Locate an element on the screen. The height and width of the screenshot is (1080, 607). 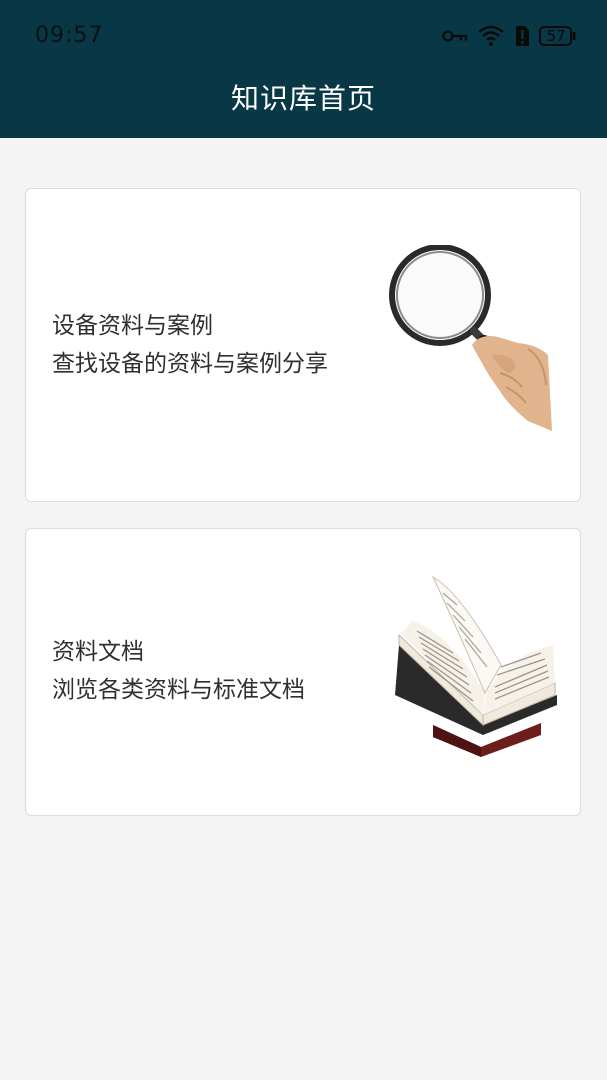
card-text: 设备资料与案例 查找设备的资料与案例分享 is located at coordinates (190, 345).